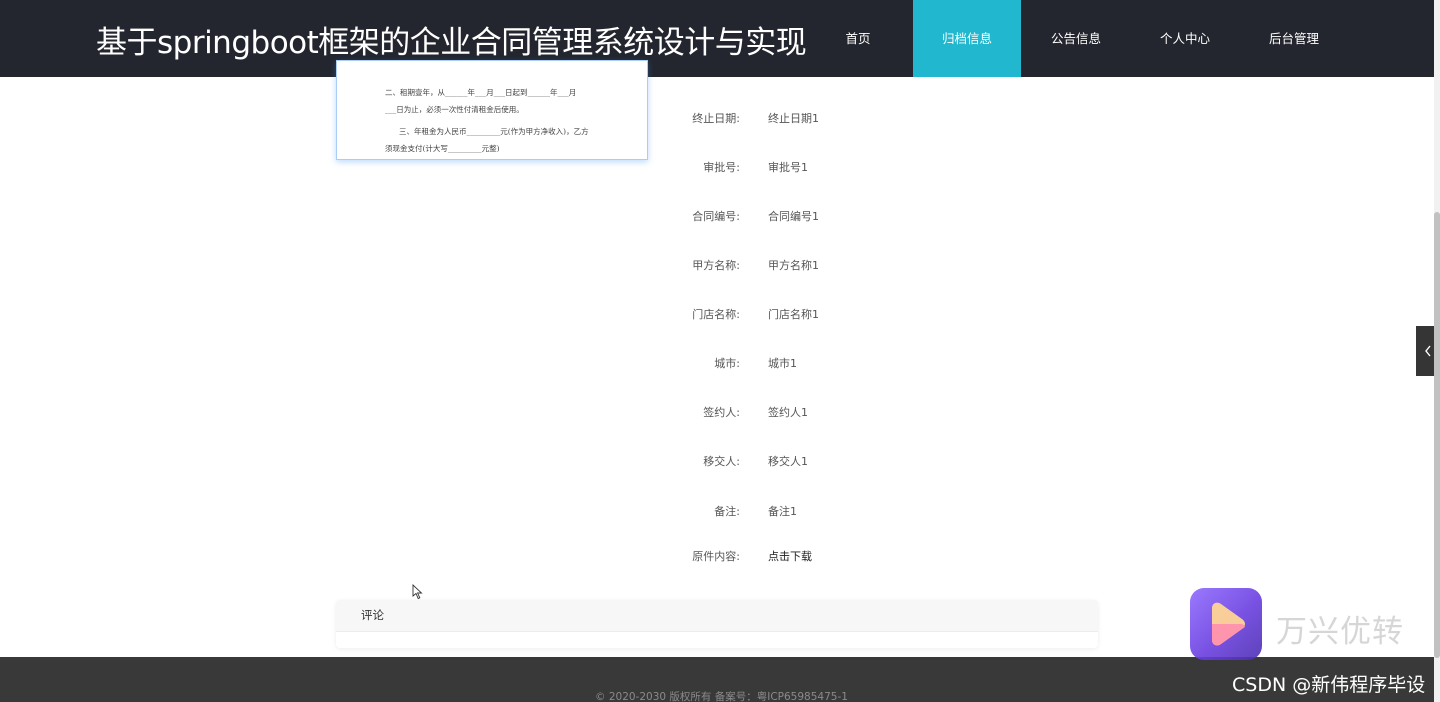 The height and width of the screenshot is (702, 1440). Describe the element at coordinates (721, 696) in the screenshot. I see `footer-copyright: © 2020-2030 版权所有 备案号：粤ICP65985475-1` at that location.